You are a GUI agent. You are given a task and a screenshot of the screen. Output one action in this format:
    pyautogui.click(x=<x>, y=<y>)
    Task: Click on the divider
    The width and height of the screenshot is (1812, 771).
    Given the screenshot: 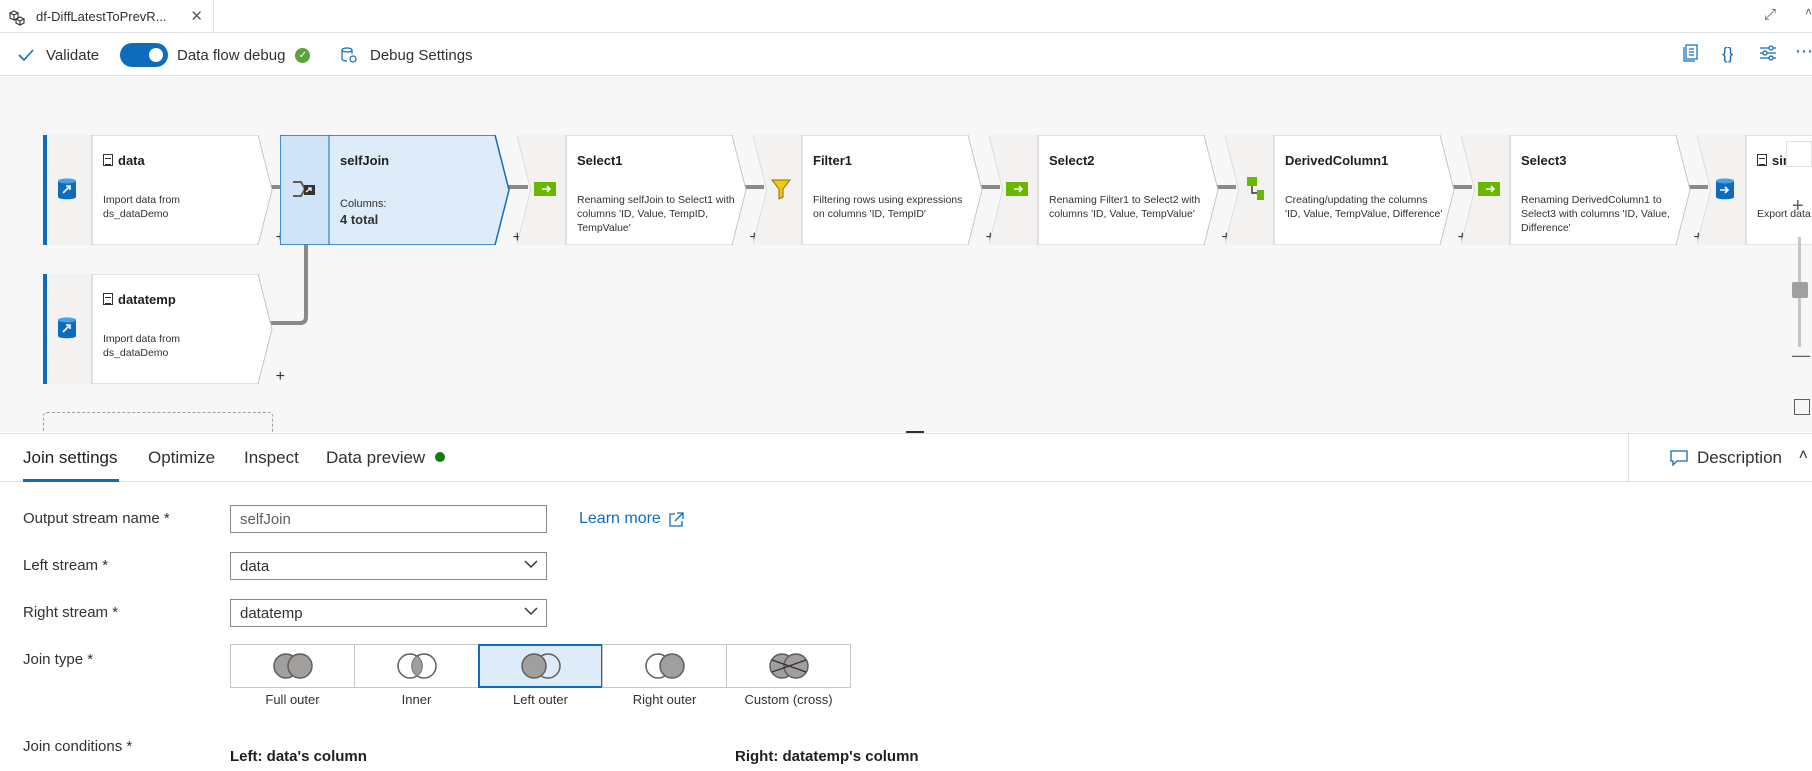 What is the action you would take?
    pyautogui.click(x=1628, y=458)
    